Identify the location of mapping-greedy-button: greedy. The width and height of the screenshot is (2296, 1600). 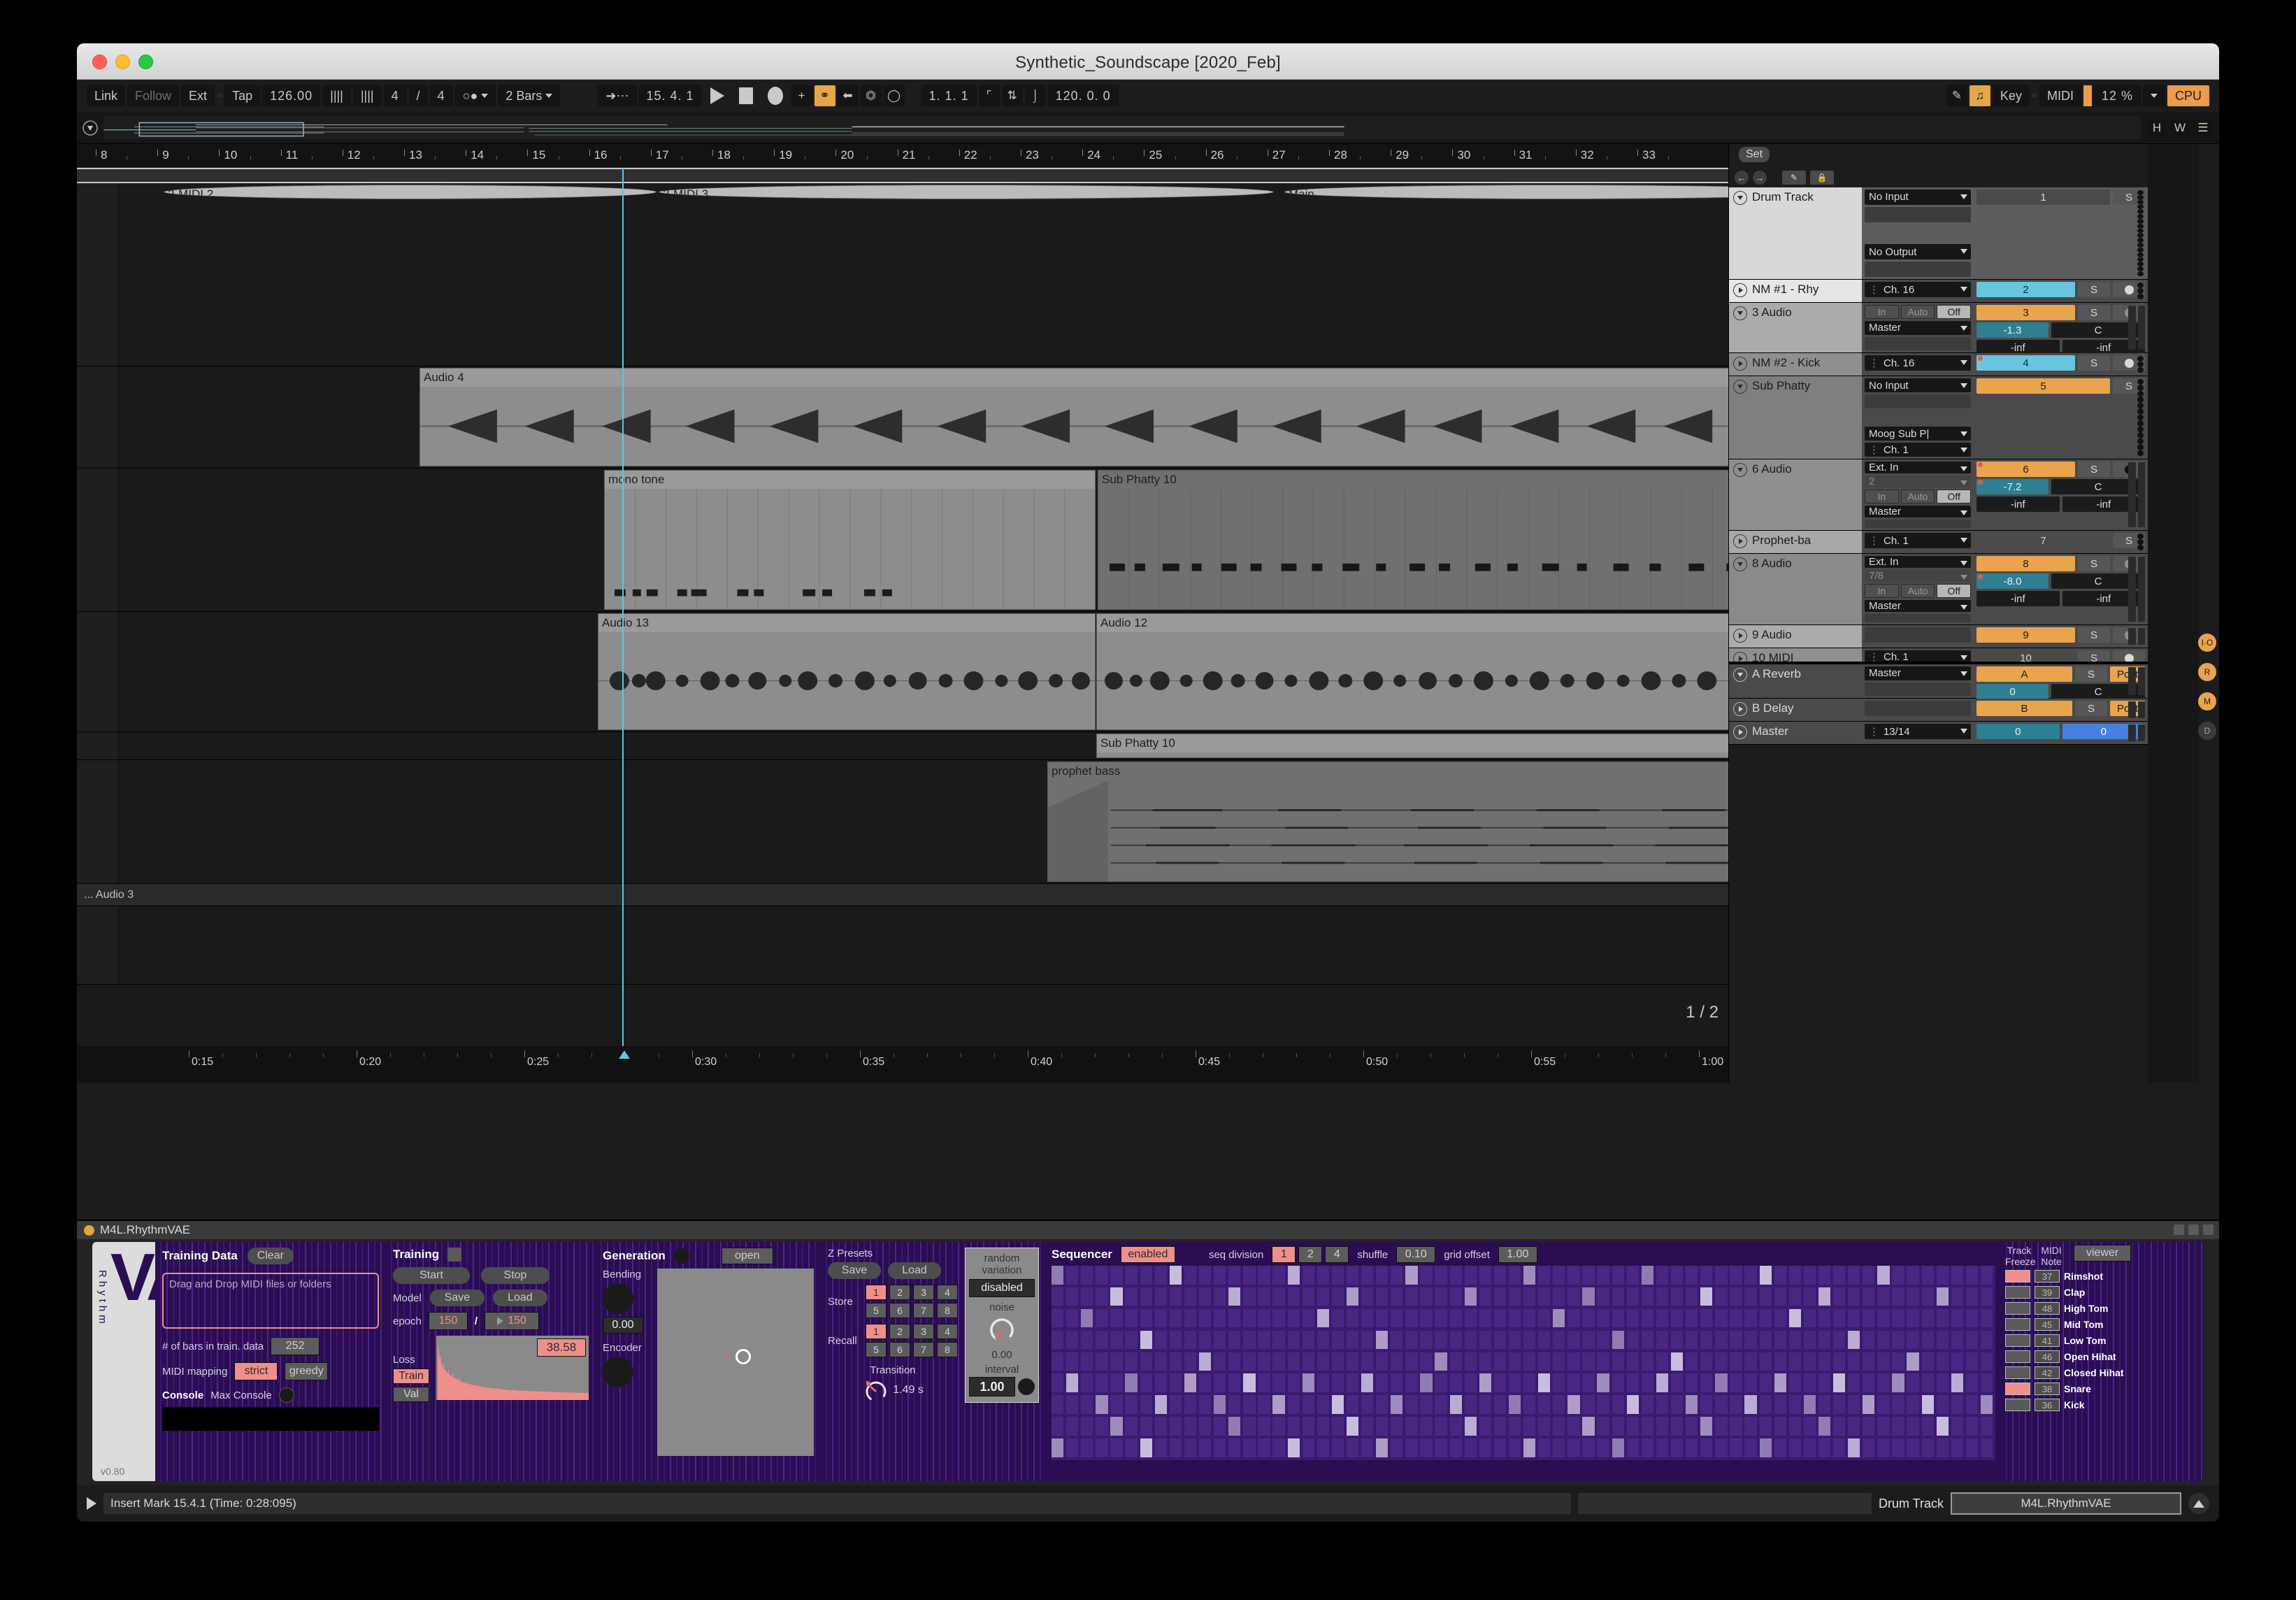
(307, 1371).